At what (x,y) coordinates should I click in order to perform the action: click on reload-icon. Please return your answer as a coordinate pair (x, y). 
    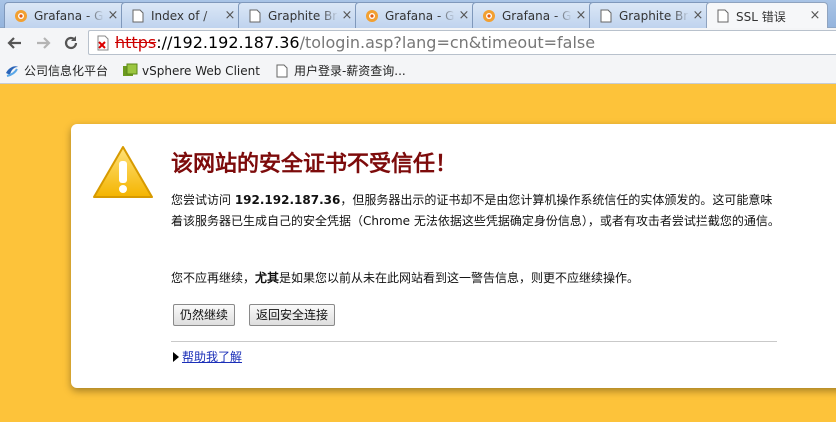
    Looking at the image, I should click on (71, 43).